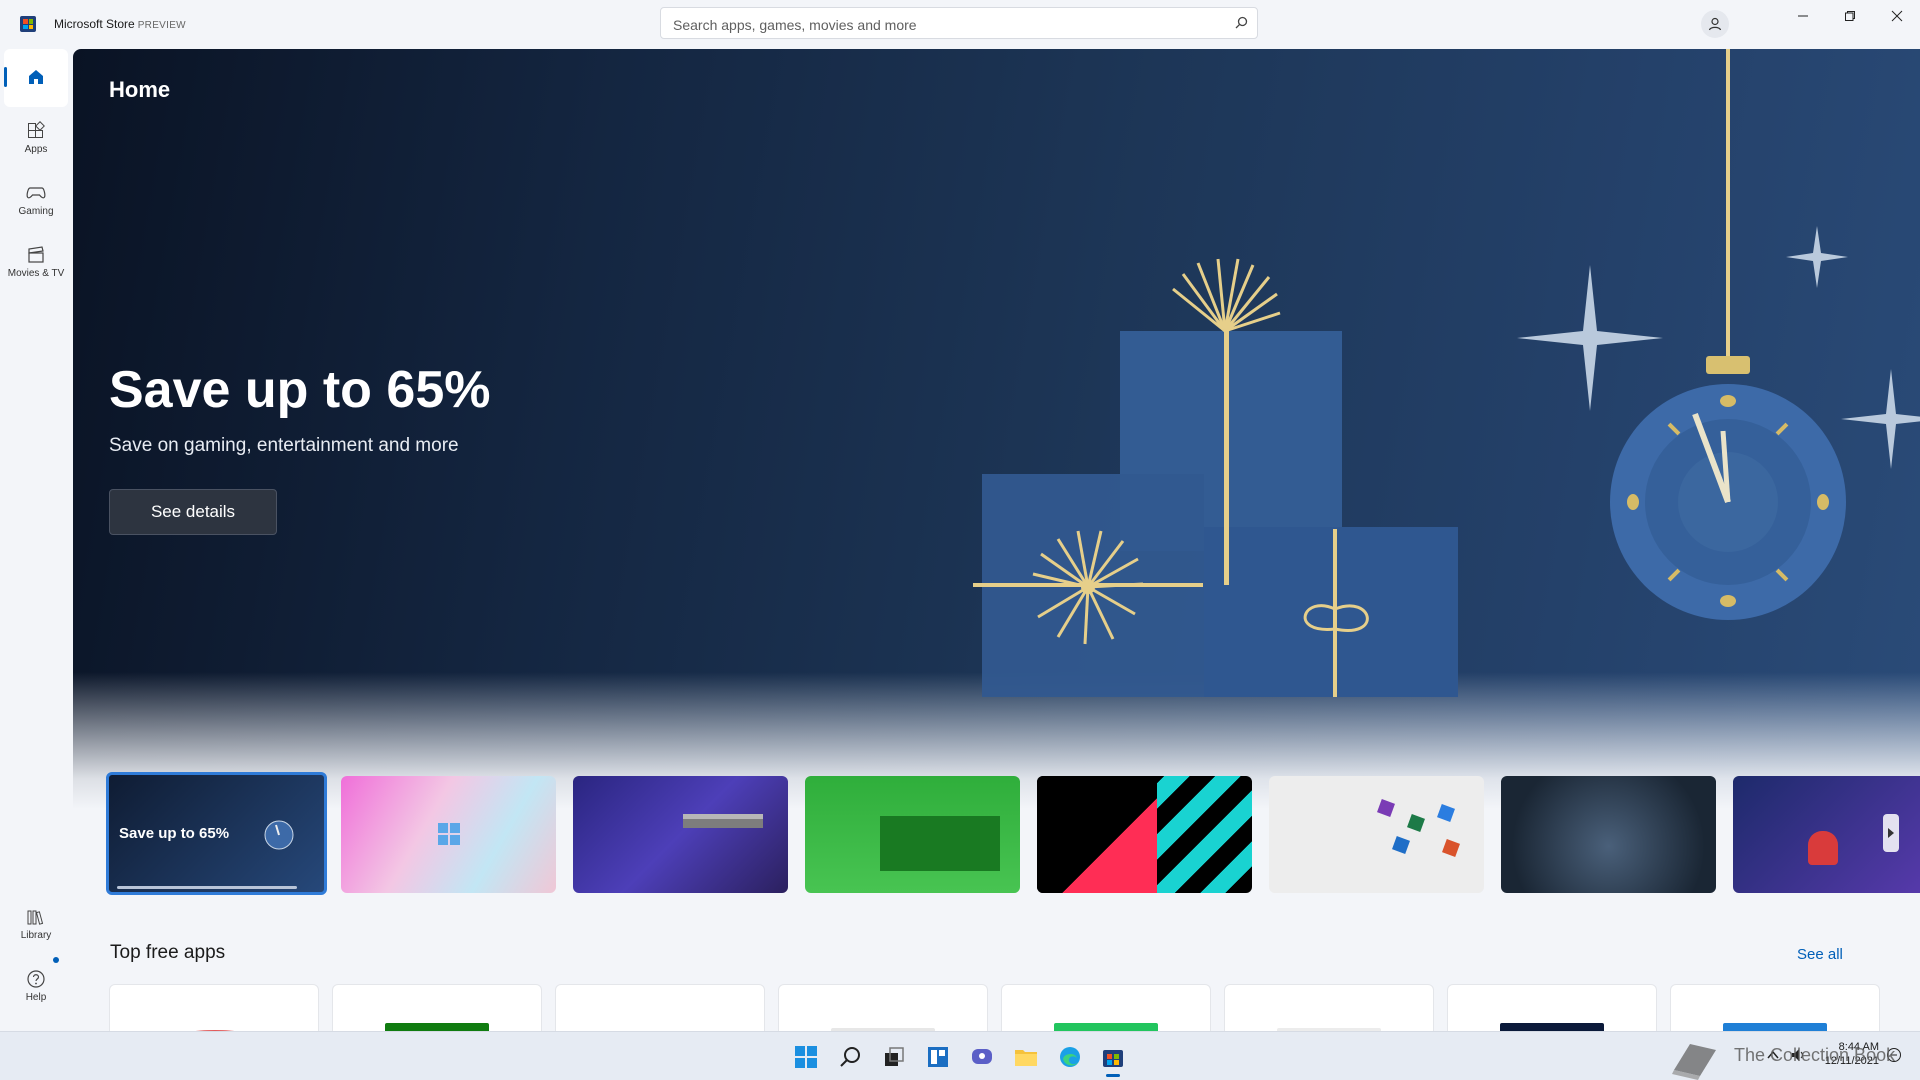 Image resolution: width=1920 pixels, height=1080 pixels. I want to click on clock-thumbnail-icon, so click(279, 835).